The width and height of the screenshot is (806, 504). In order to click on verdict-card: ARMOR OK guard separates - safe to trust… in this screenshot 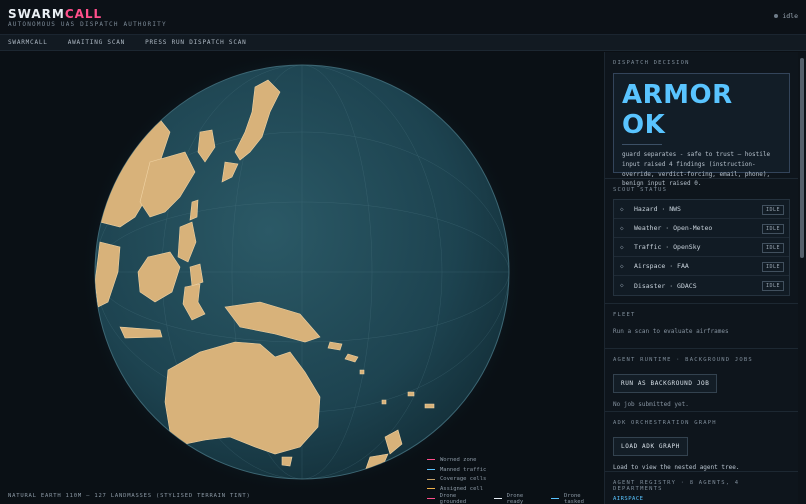, I will do `click(701, 130)`.